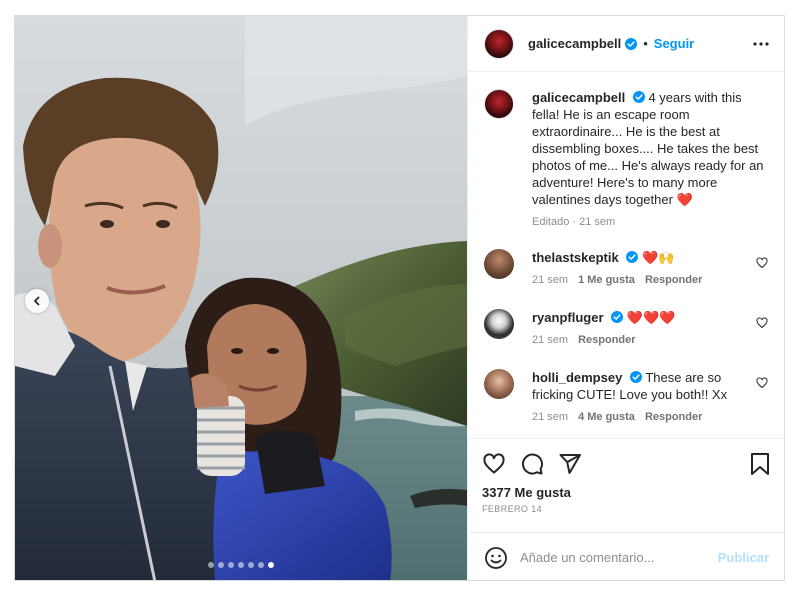 This screenshot has width=800, height=594. I want to click on comment-icon, so click(532, 464).